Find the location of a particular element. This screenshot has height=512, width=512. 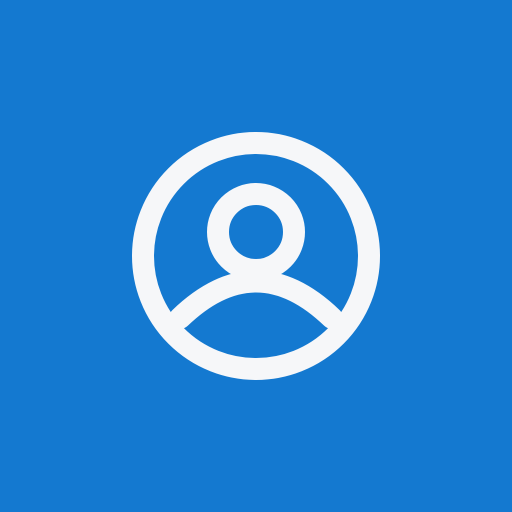

avatar-shoulders is located at coordinates (256, 299).